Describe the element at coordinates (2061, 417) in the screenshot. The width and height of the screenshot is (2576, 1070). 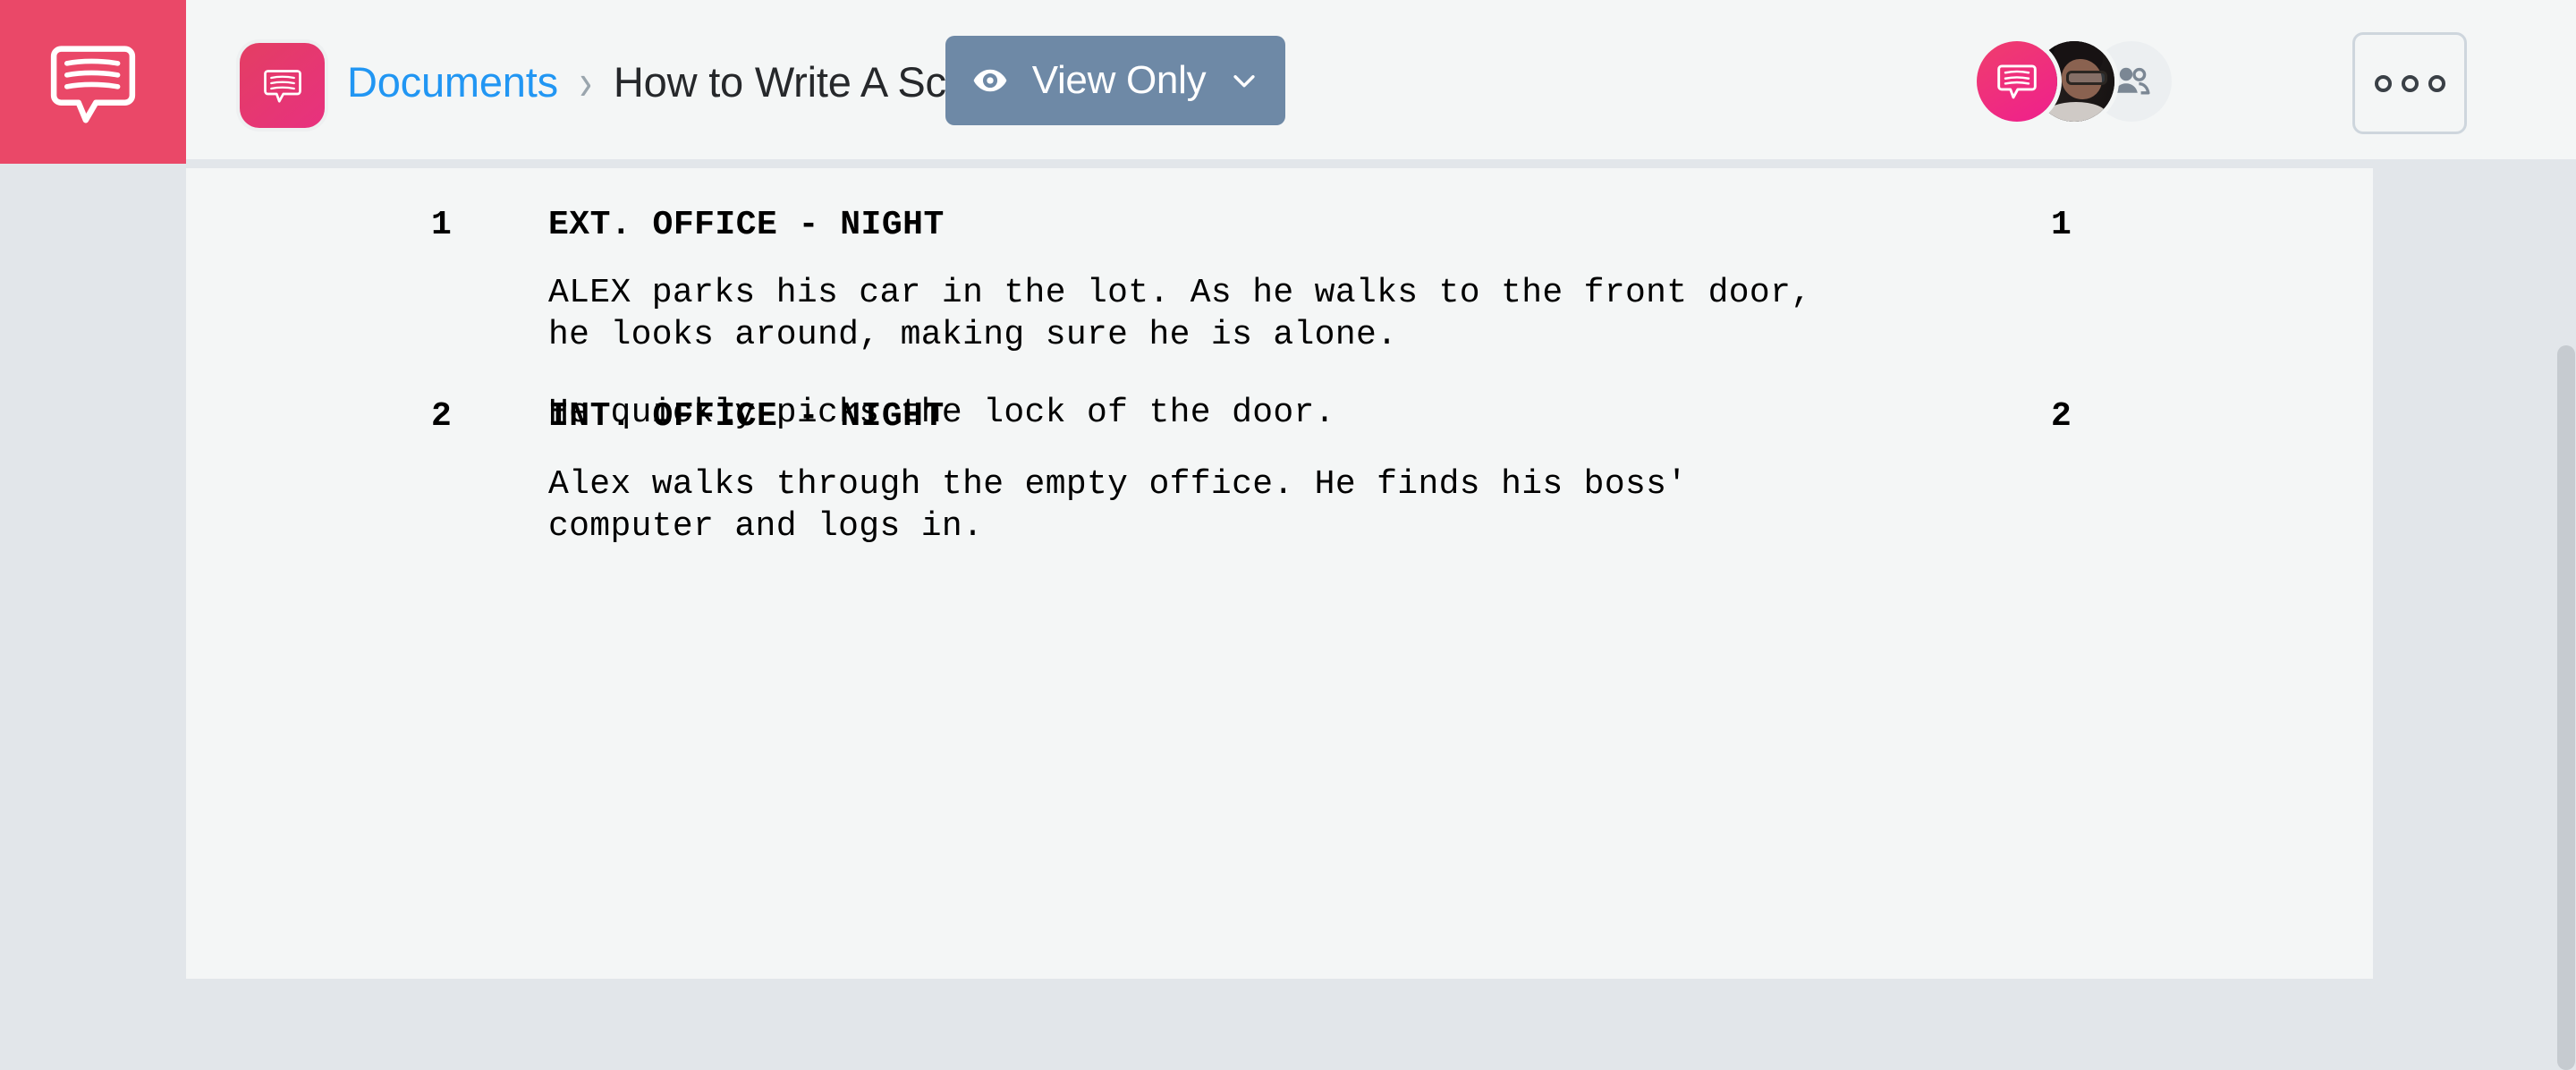
I see `scene-number-right: 2` at that location.